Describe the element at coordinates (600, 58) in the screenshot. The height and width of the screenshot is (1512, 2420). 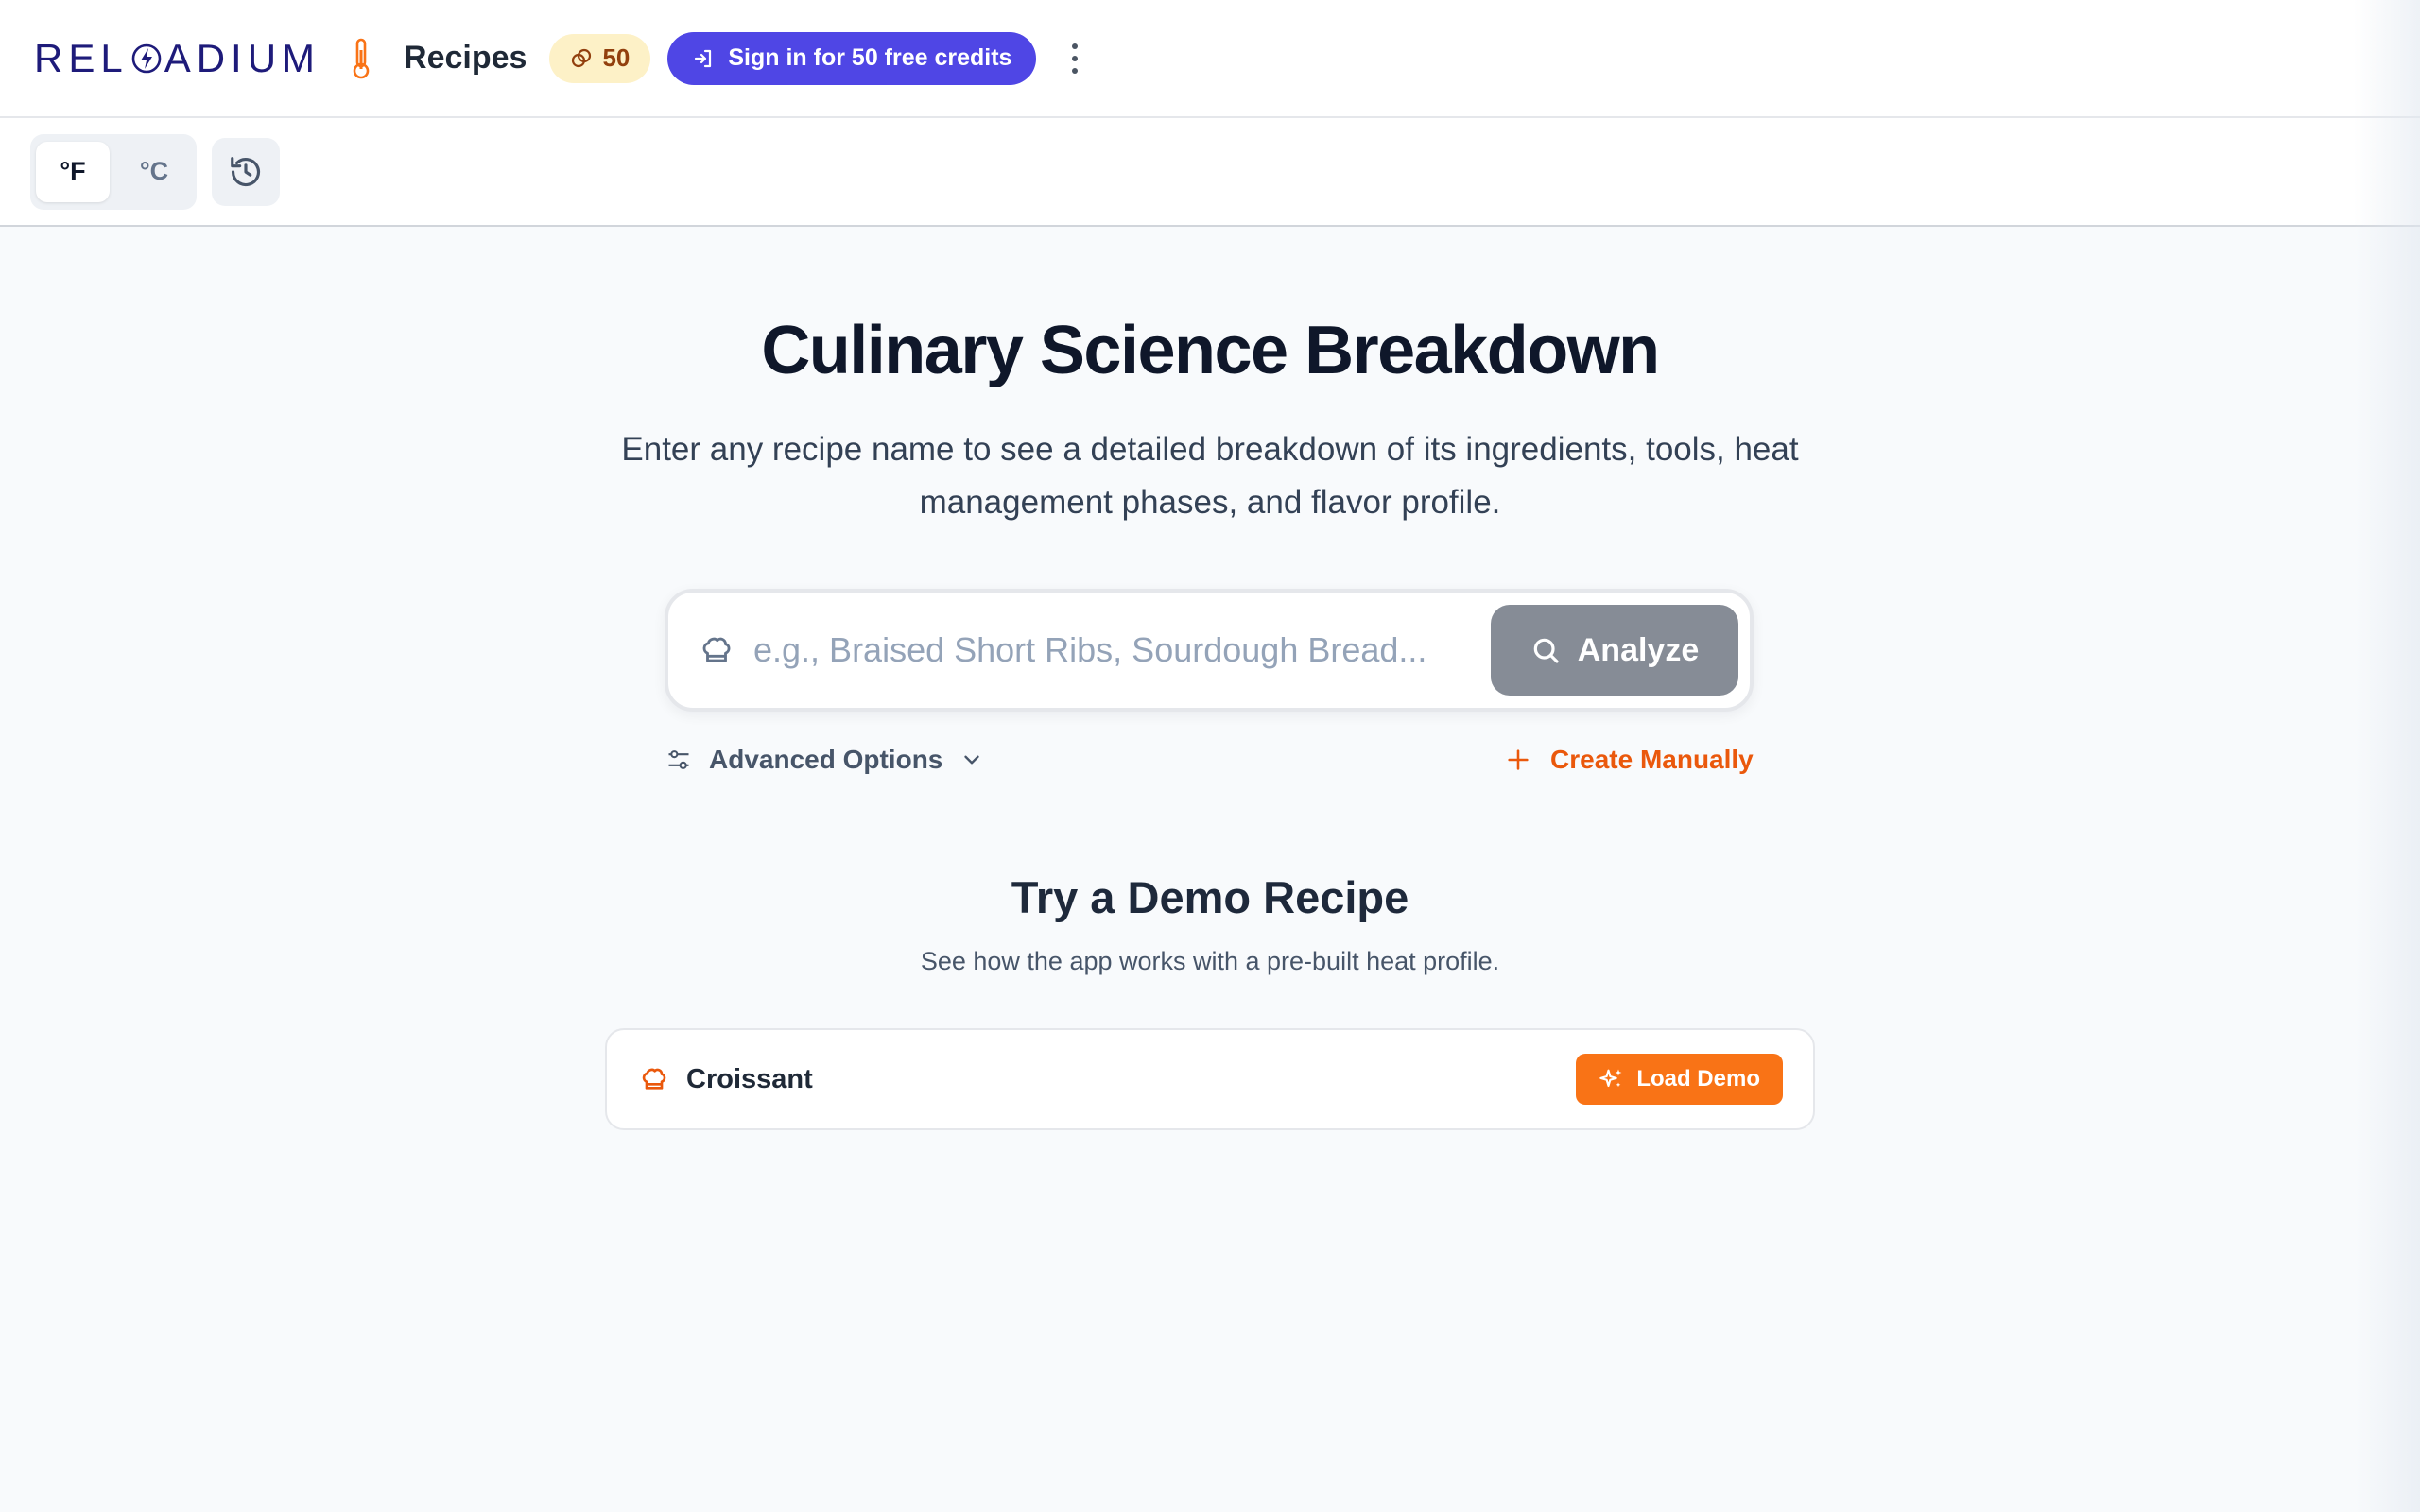
I see `credits-badge: 50` at that location.